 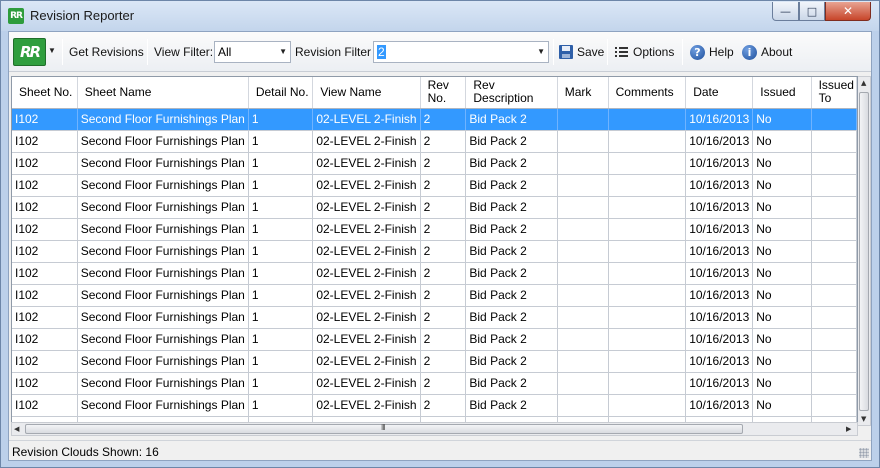 I want to click on app-logo-icon: RR, so click(x=29, y=52).